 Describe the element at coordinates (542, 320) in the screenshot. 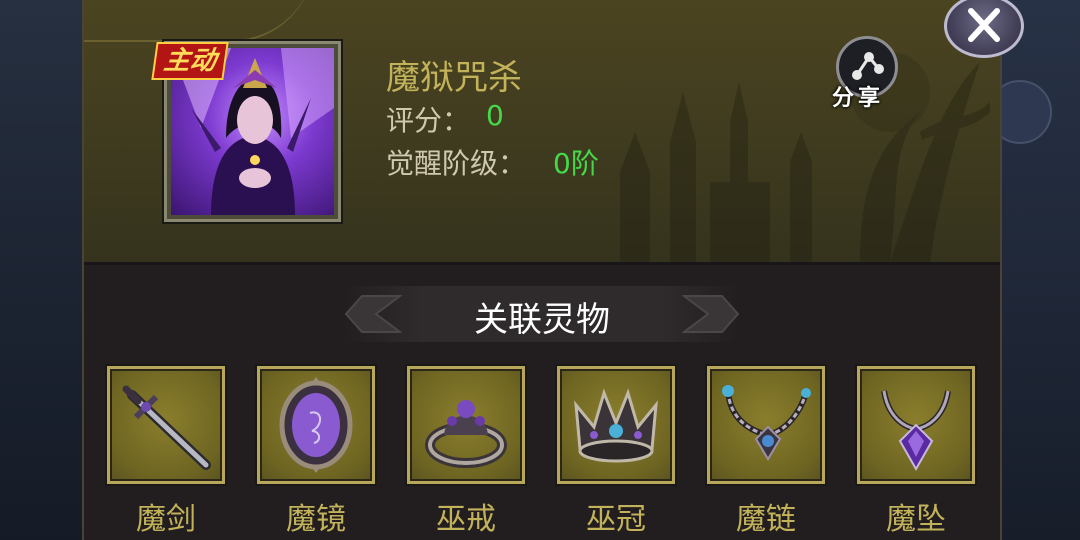

I see `related-items-title: 关联灵物` at that location.